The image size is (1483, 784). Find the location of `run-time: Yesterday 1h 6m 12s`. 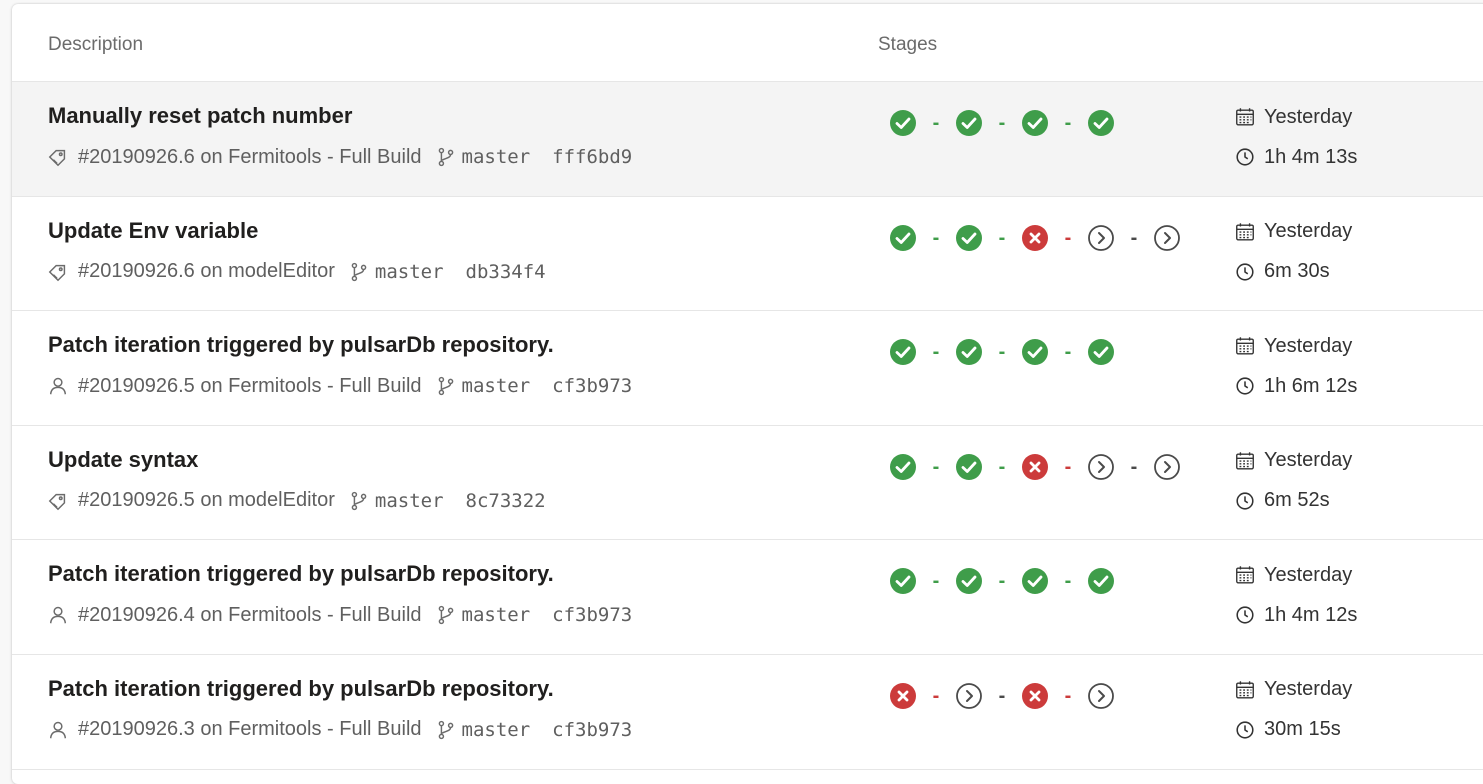

run-time: Yesterday 1h 6m 12s is located at coordinates (1295, 371).